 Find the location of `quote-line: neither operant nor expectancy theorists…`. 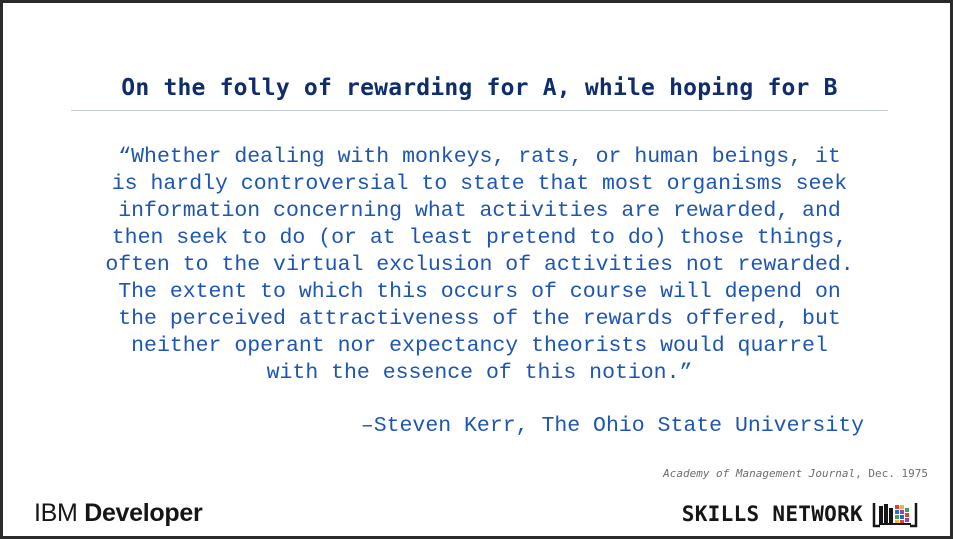

quote-line: neither operant nor expectancy theorists… is located at coordinates (479, 346).